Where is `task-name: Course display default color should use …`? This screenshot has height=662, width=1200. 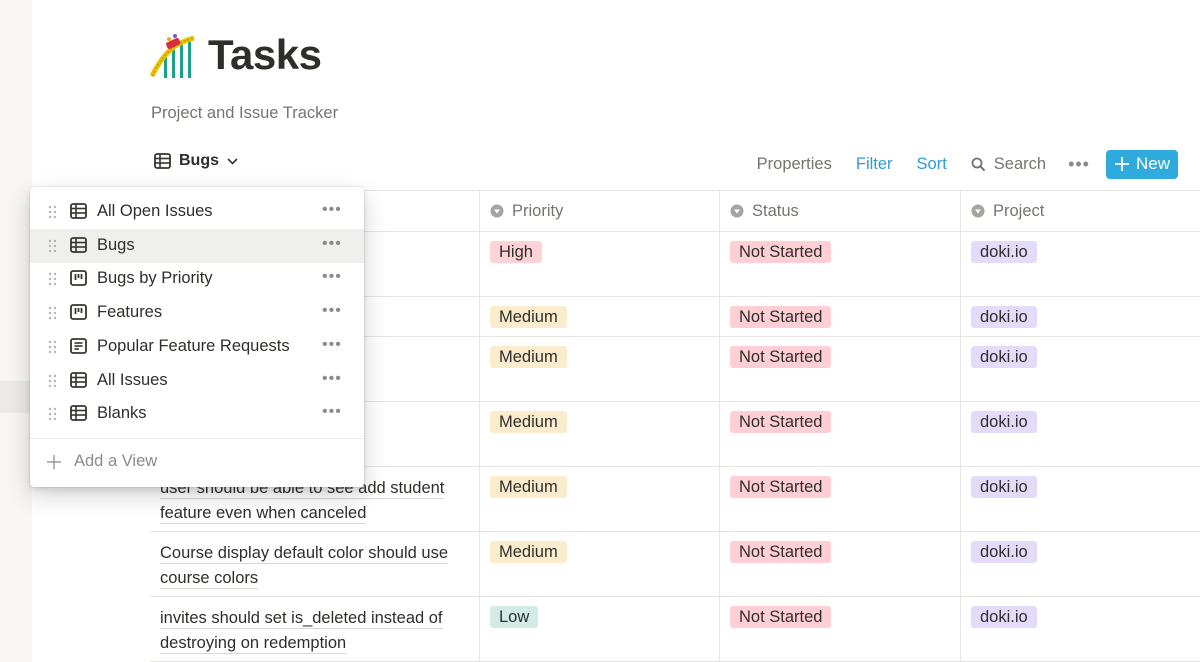
task-name: Course display default color should use … is located at coordinates (304, 566).